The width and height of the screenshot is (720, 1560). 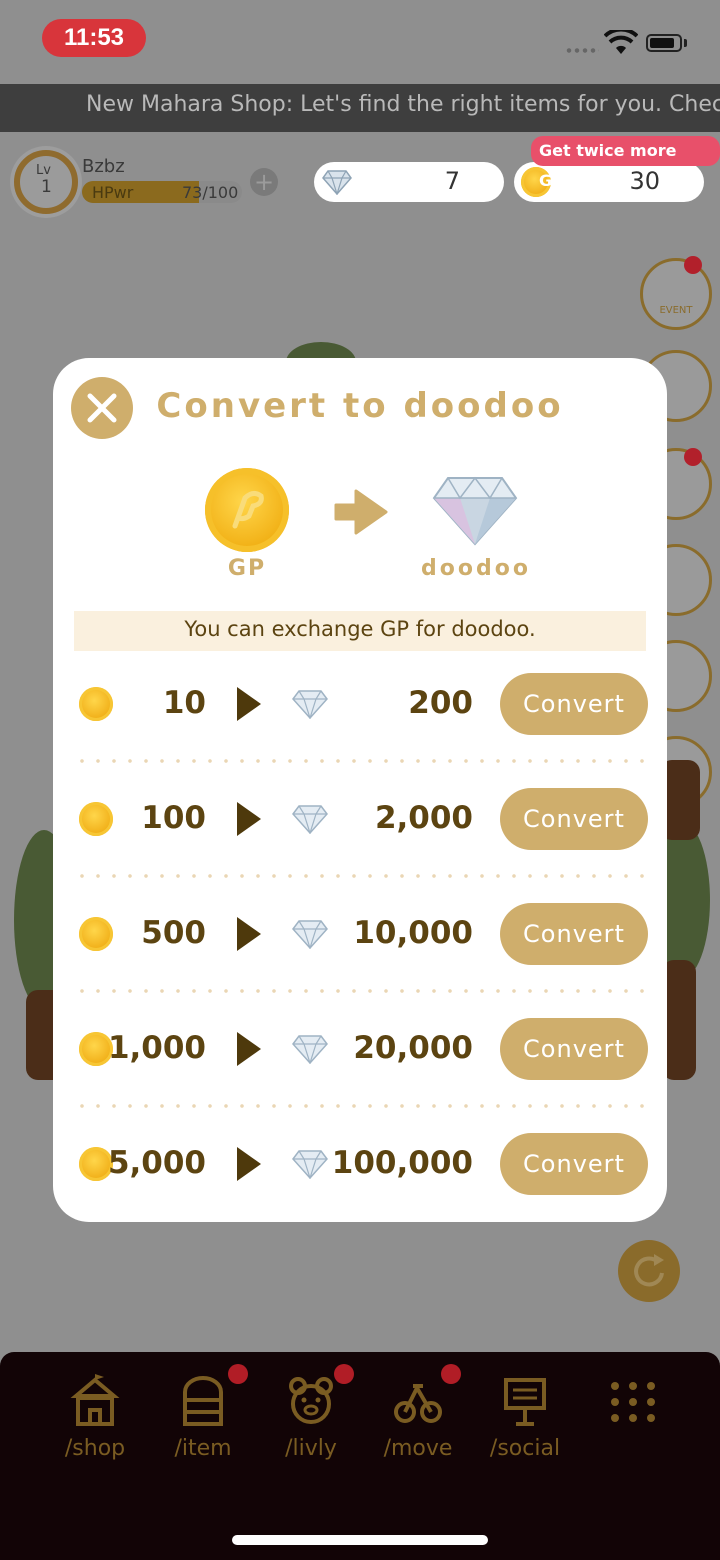 I want to click on refresh-button, so click(x=649, y=1271).